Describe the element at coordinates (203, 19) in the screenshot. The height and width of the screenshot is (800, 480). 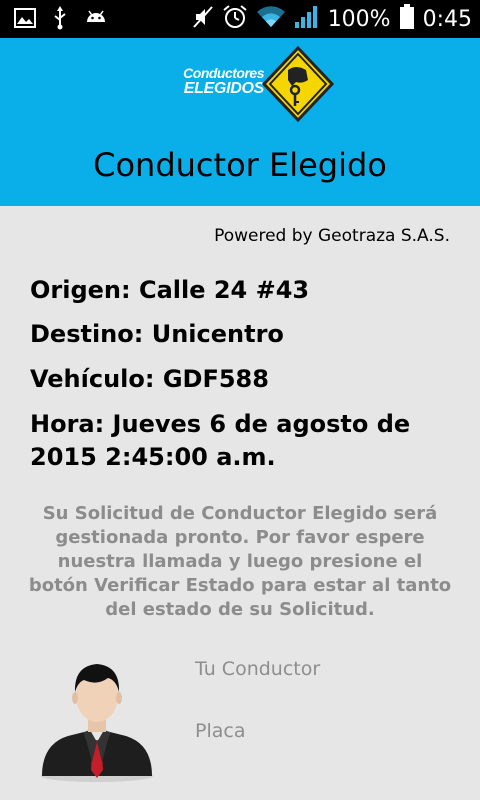
I see `mute-icon` at that location.